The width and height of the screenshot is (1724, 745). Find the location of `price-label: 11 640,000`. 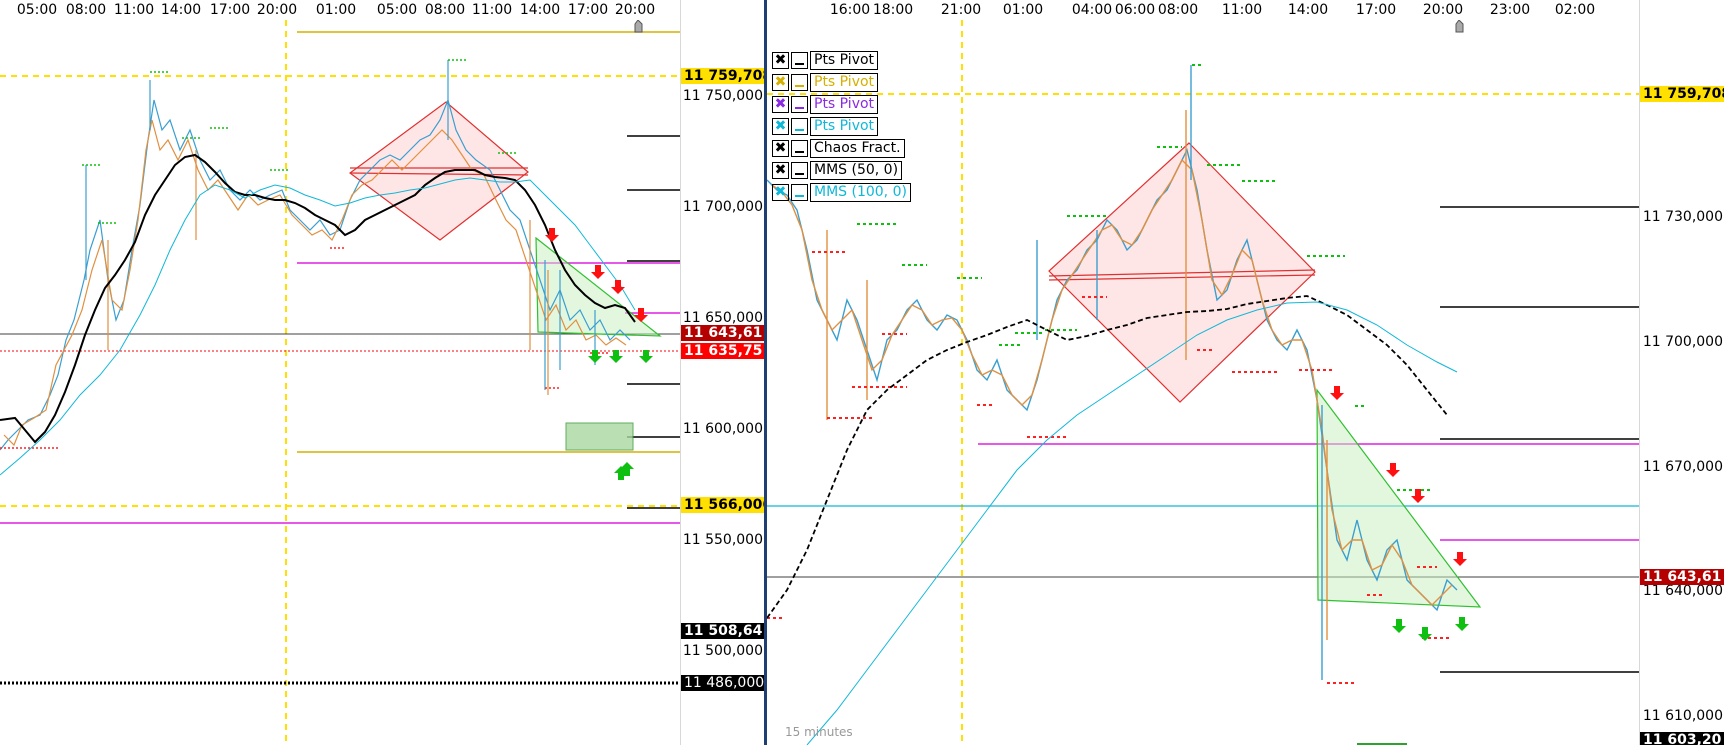

price-label: 11 640,000 is located at coordinates (1682, 591).